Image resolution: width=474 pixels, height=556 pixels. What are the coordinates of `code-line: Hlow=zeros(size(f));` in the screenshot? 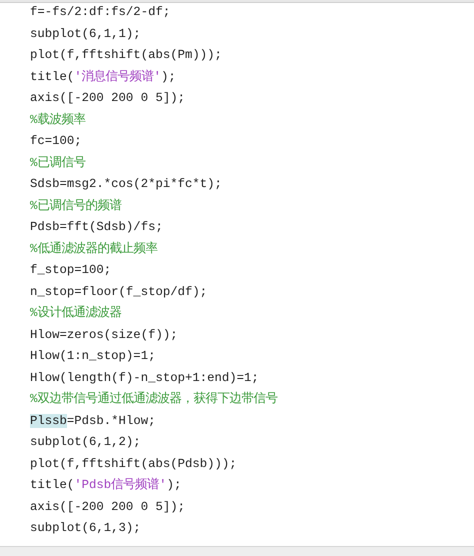 It's located at (104, 335).